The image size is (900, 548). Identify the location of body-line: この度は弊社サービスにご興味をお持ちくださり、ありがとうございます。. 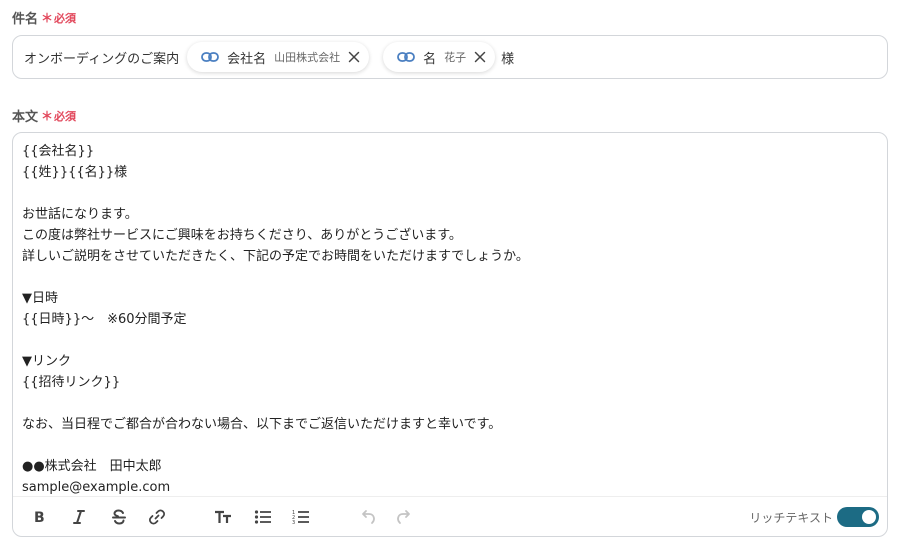
(242, 235).